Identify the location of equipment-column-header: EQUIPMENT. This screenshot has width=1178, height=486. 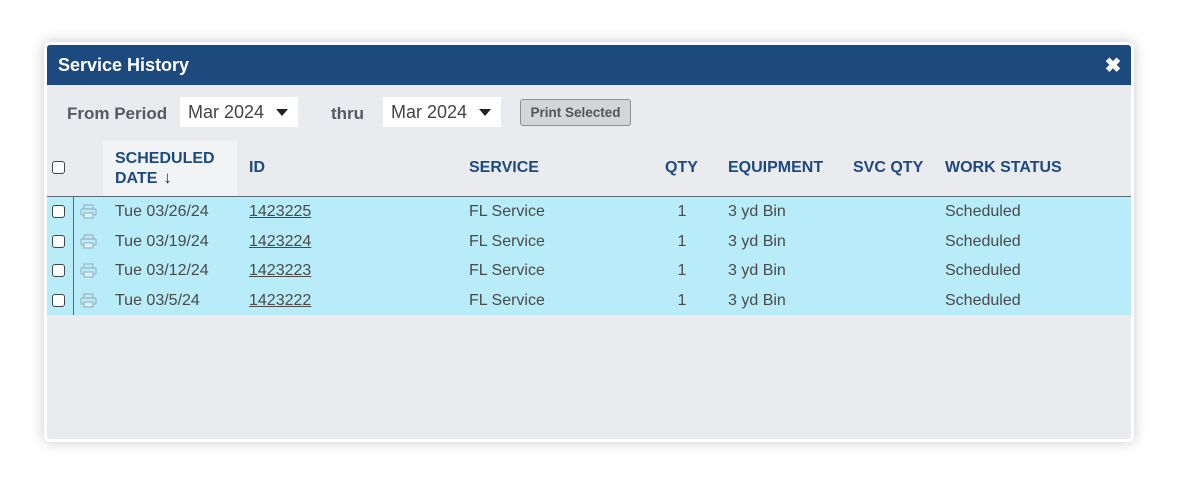
(775, 168).